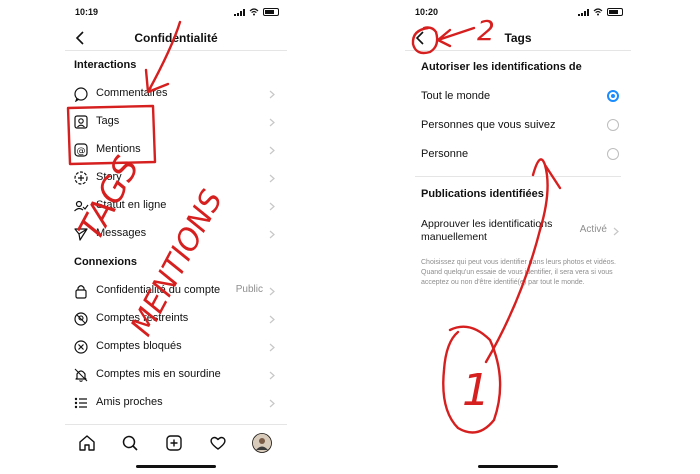 Image resolution: width=700 pixels, height=474 pixels. I want to click on row-label: Comptes mis en sourdine, so click(158, 374).